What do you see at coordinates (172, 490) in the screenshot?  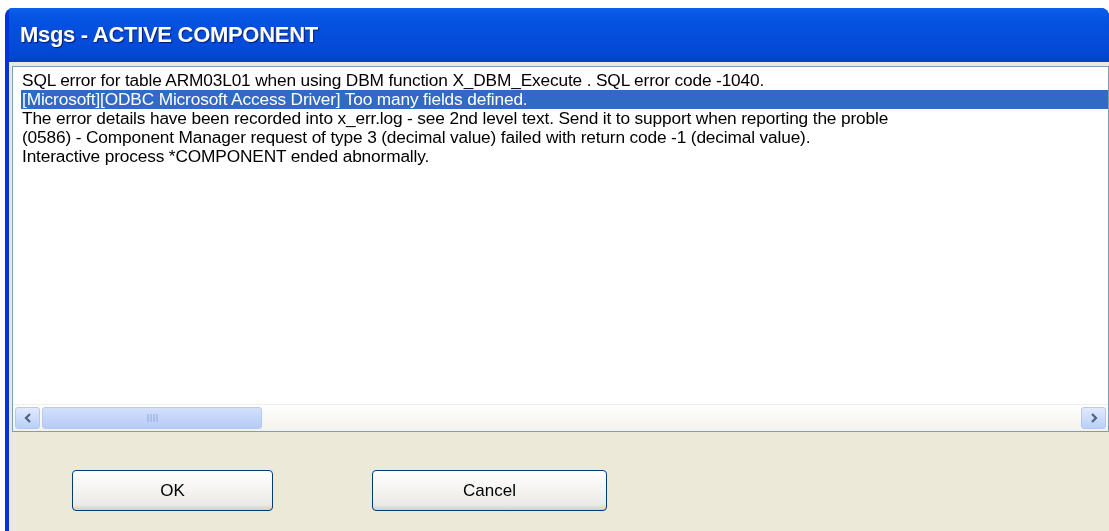 I see `dialog-button: OK` at bounding box center [172, 490].